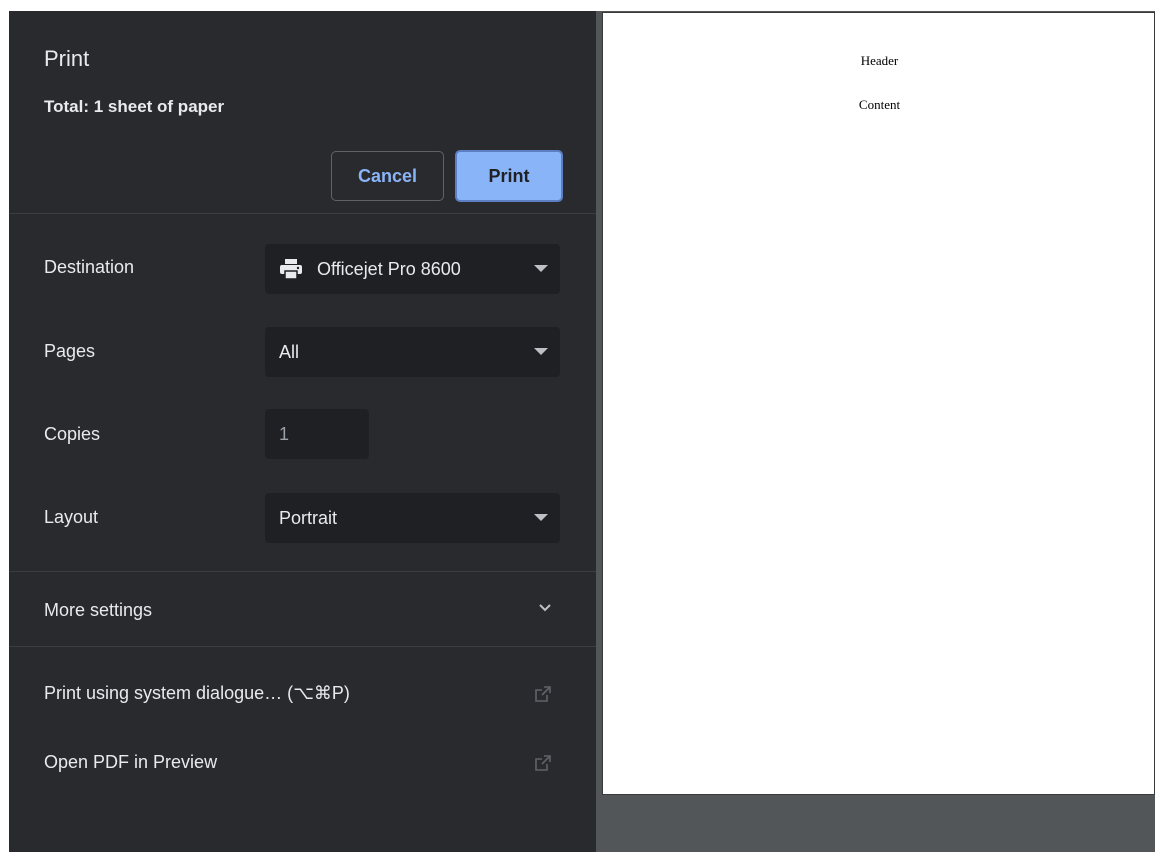  What do you see at coordinates (412, 352) in the screenshot?
I see `pages-select: All` at bounding box center [412, 352].